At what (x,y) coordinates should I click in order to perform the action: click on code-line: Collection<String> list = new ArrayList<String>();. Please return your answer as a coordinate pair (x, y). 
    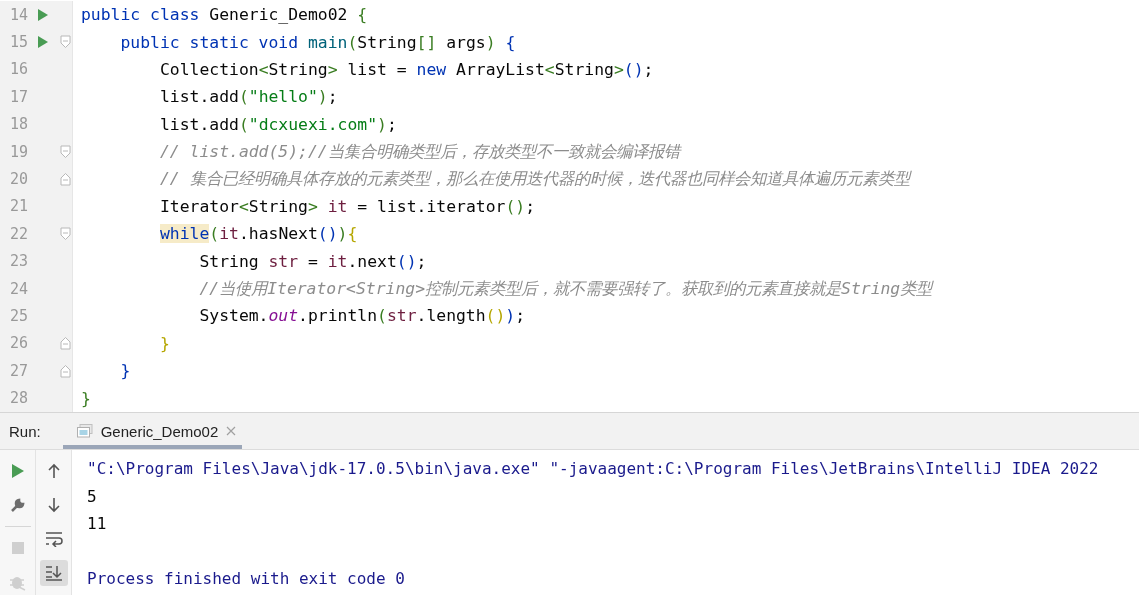
    Looking at the image, I should click on (406, 69).